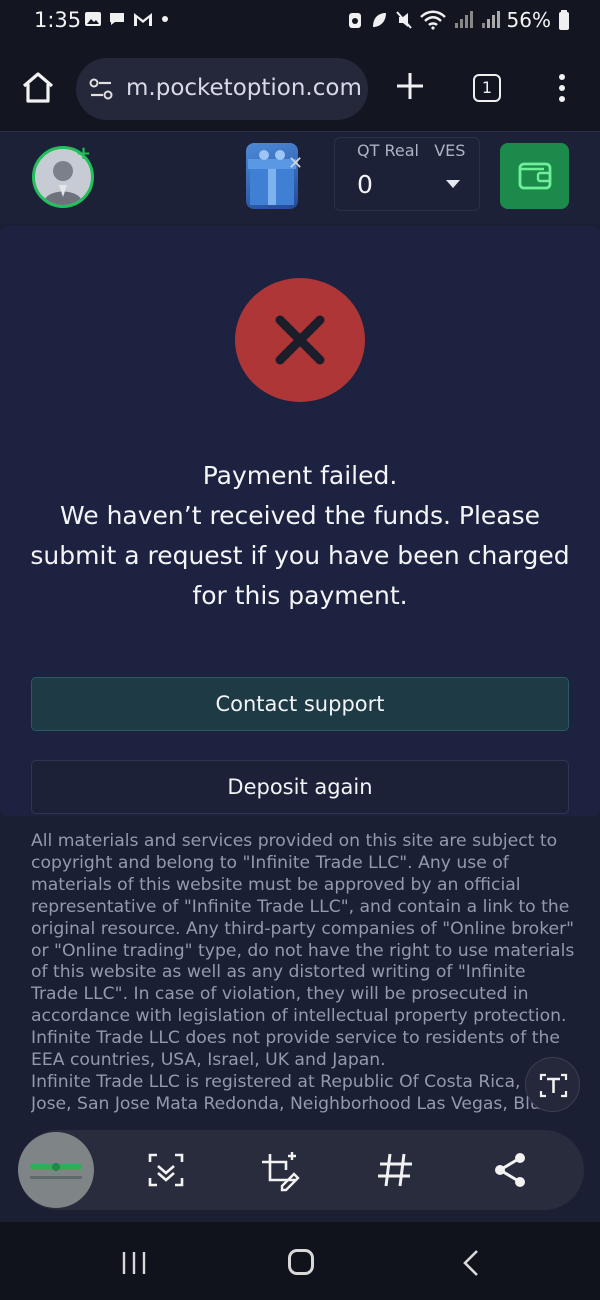 The image size is (600, 1300). What do you see at coordinates (564, 20) in the screenshot?
I see `battery-icon` at bounding box center [564, 20].